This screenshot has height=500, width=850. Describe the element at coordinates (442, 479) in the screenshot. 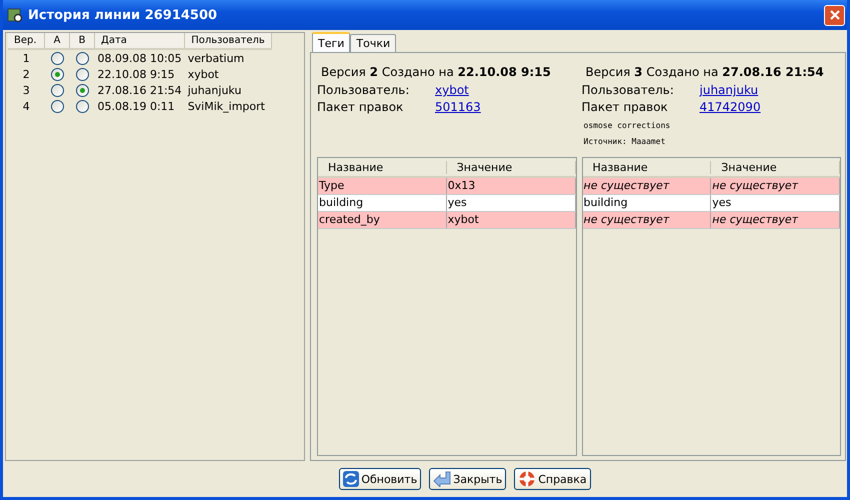

I see `back-arrow-icon` at that location.